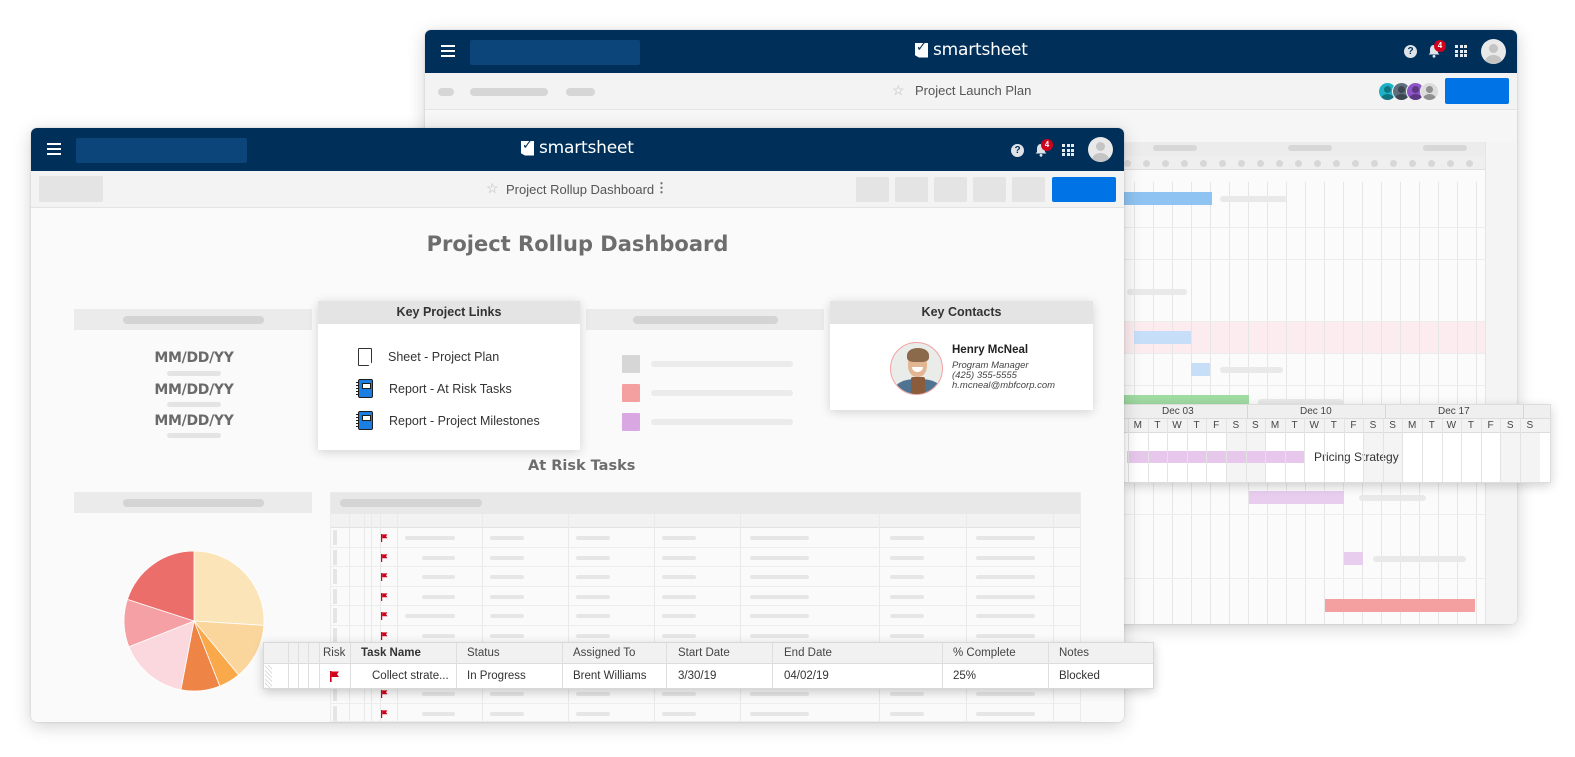 This screenshot has width=1575, height=757. I want to click on pie-chart, so click(194, 621).